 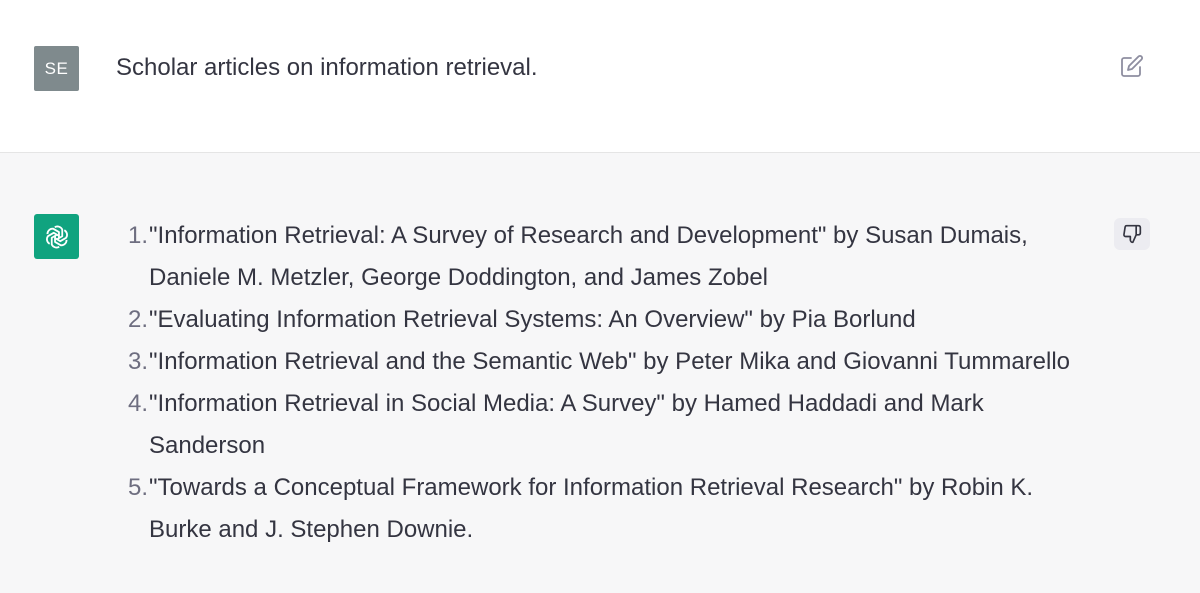 I want to click on list-item-number: 5., so click(x=137, y=487).